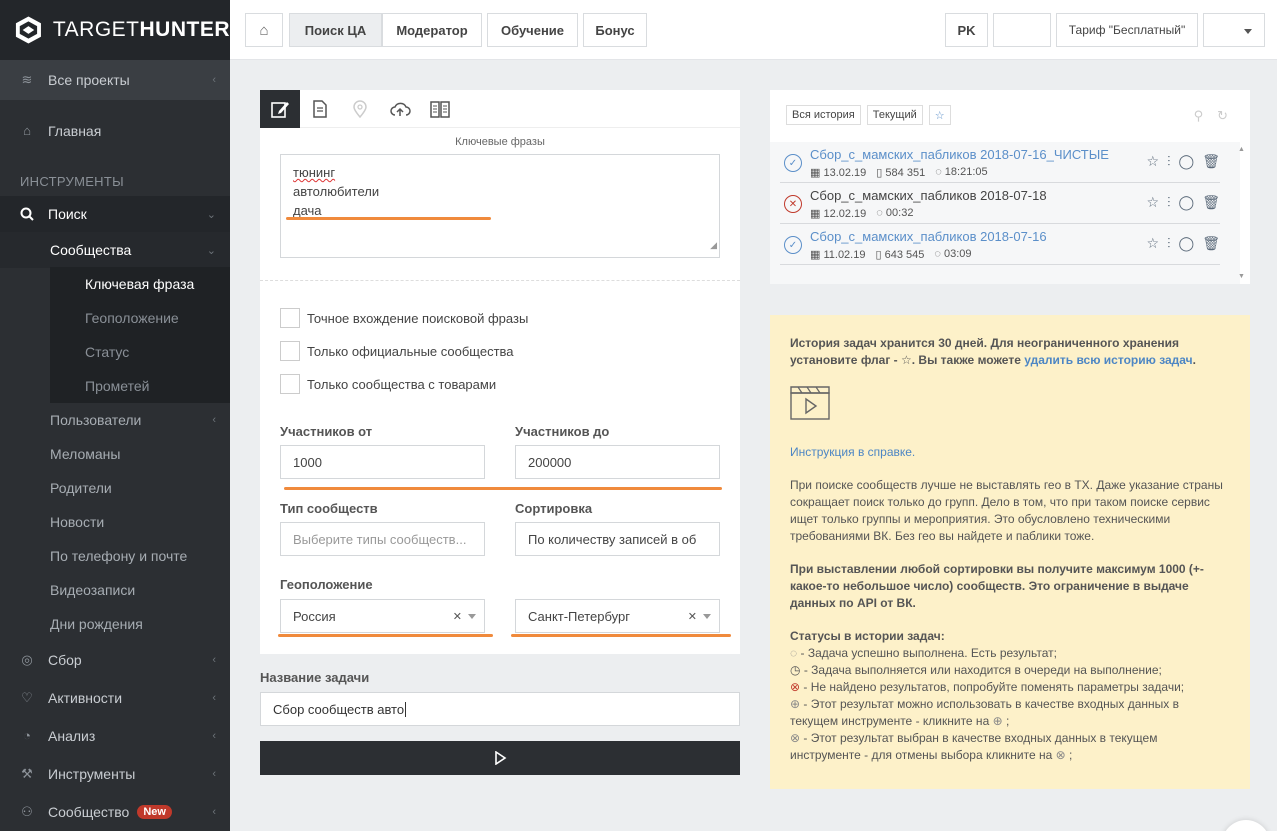  I want to click on logo: TARGETHUNTER, so click(115, 30).